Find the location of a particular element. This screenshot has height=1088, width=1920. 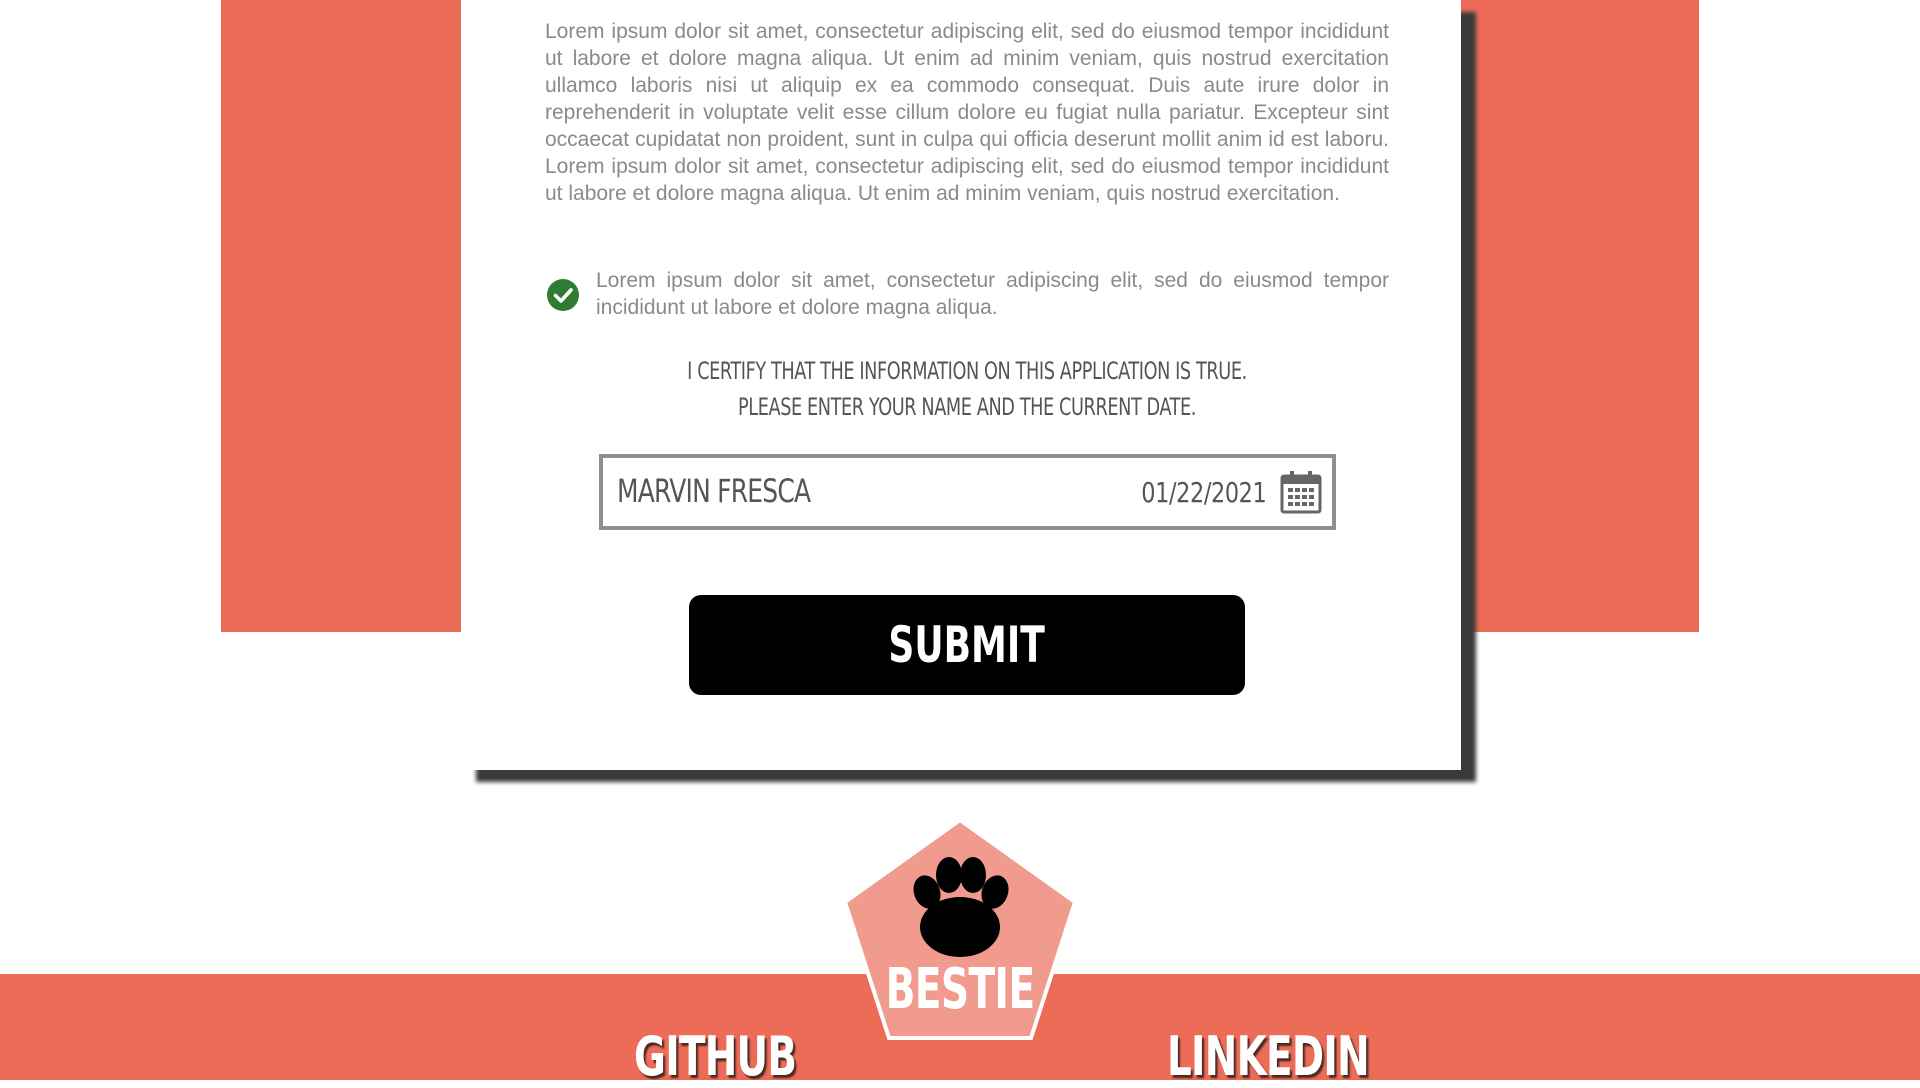

logo-text: BESTIE is located at coordinates (960, 989).